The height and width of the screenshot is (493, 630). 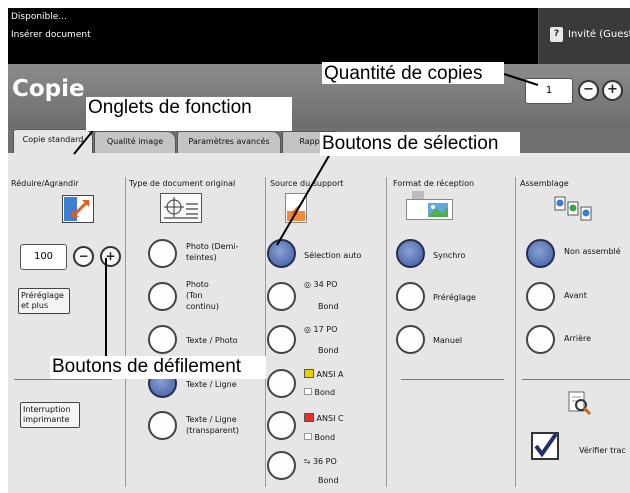 What do you see at coordinates (147, 366) in the screenshot?
I see `annotation-scroll-buttons: Boutons de défilement` at bounding box center [147, 366].